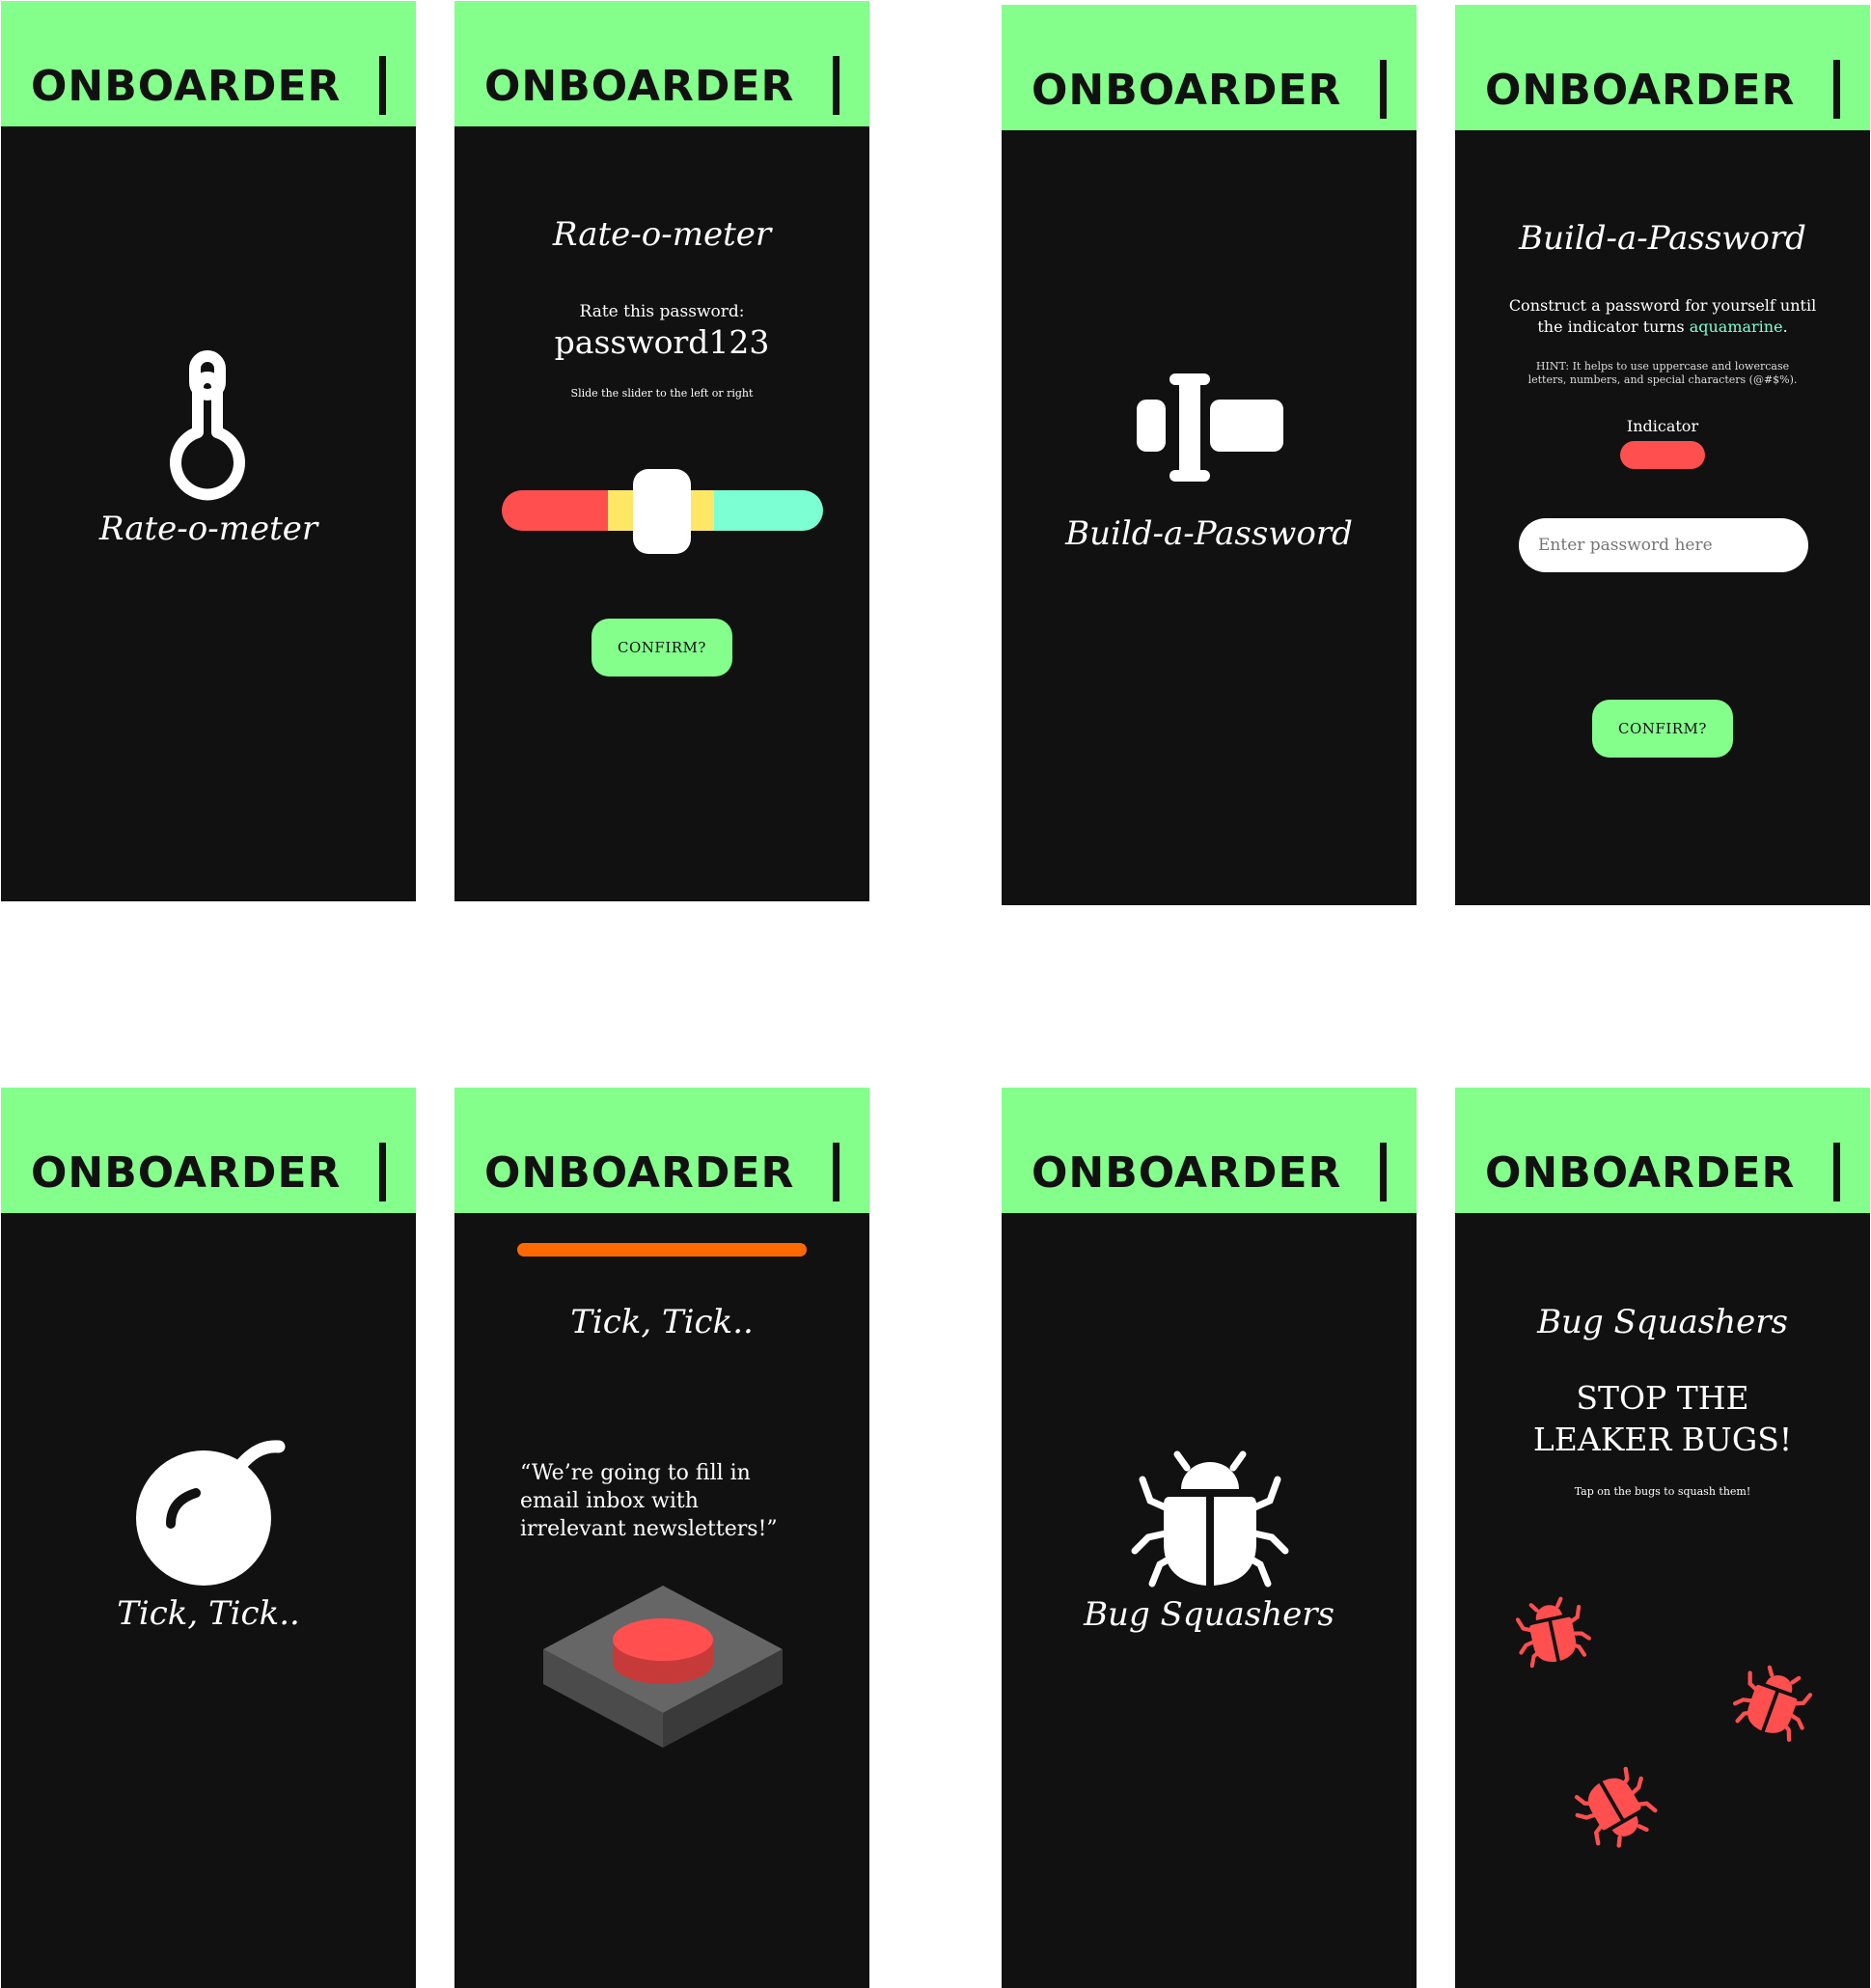  What do you see at coordinates (1663, 1398) in the screenshot?
I see `headline-line-1: STOP THE` at bounding box center [1663, 1398].